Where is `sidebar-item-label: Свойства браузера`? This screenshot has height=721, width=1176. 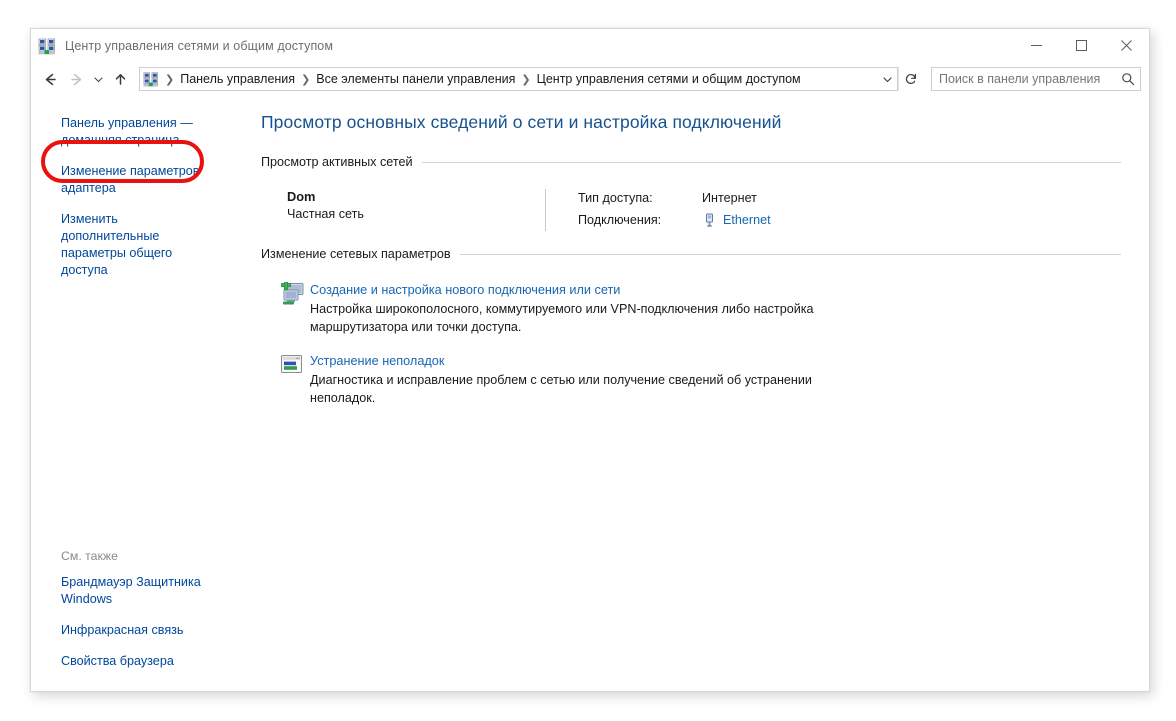
sidebar-item-label: Свойства браузера is located at coordinates (117, 661).